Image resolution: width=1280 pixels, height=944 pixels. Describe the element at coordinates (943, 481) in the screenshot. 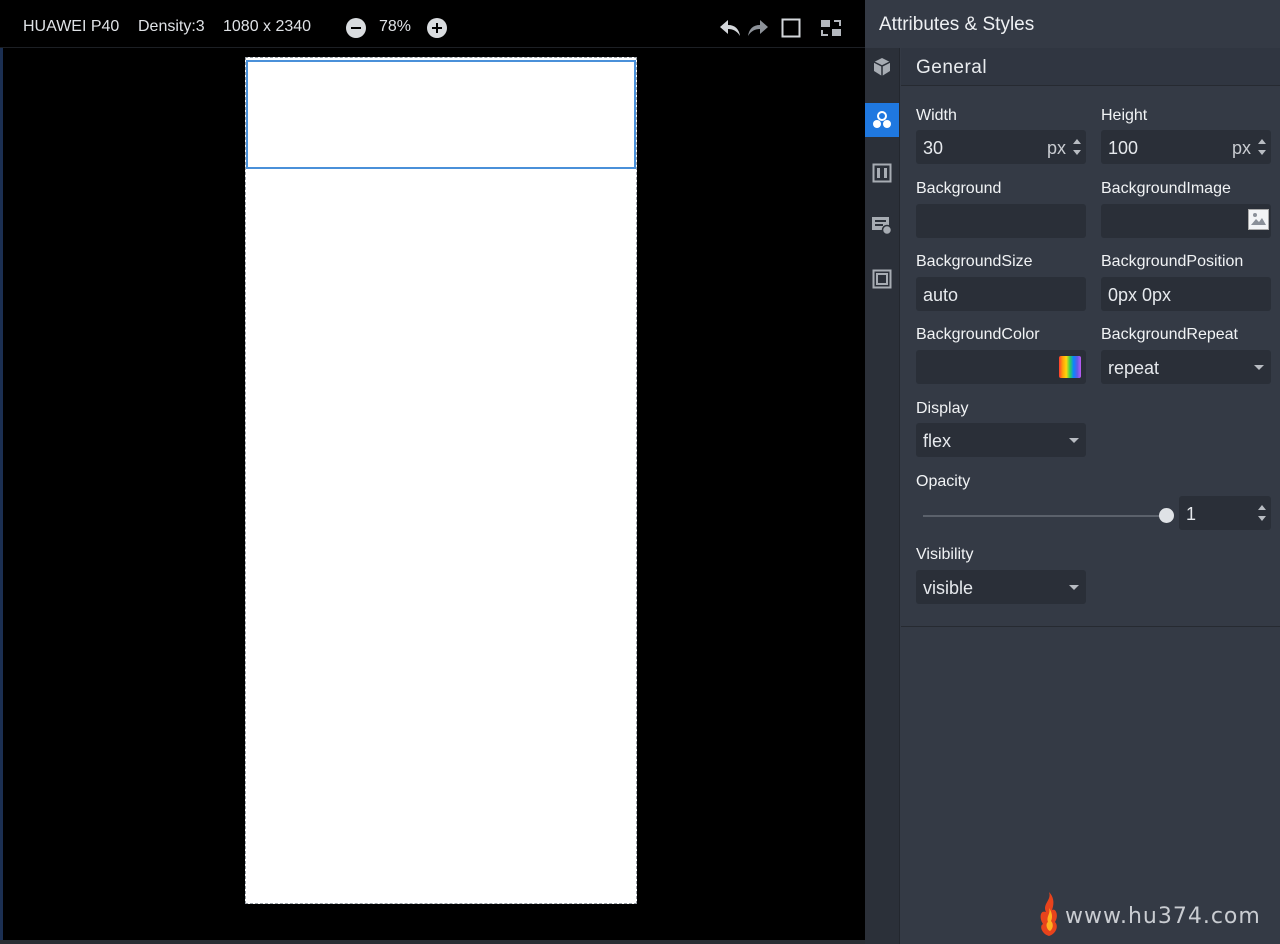

I see `opacity-label: Opacity` at that location.